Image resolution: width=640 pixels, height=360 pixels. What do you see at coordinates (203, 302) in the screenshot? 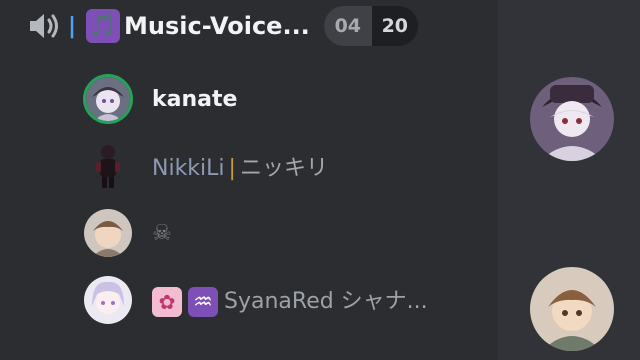
I see `aquarius-icon: ♒` at bounding box center [203, 302].